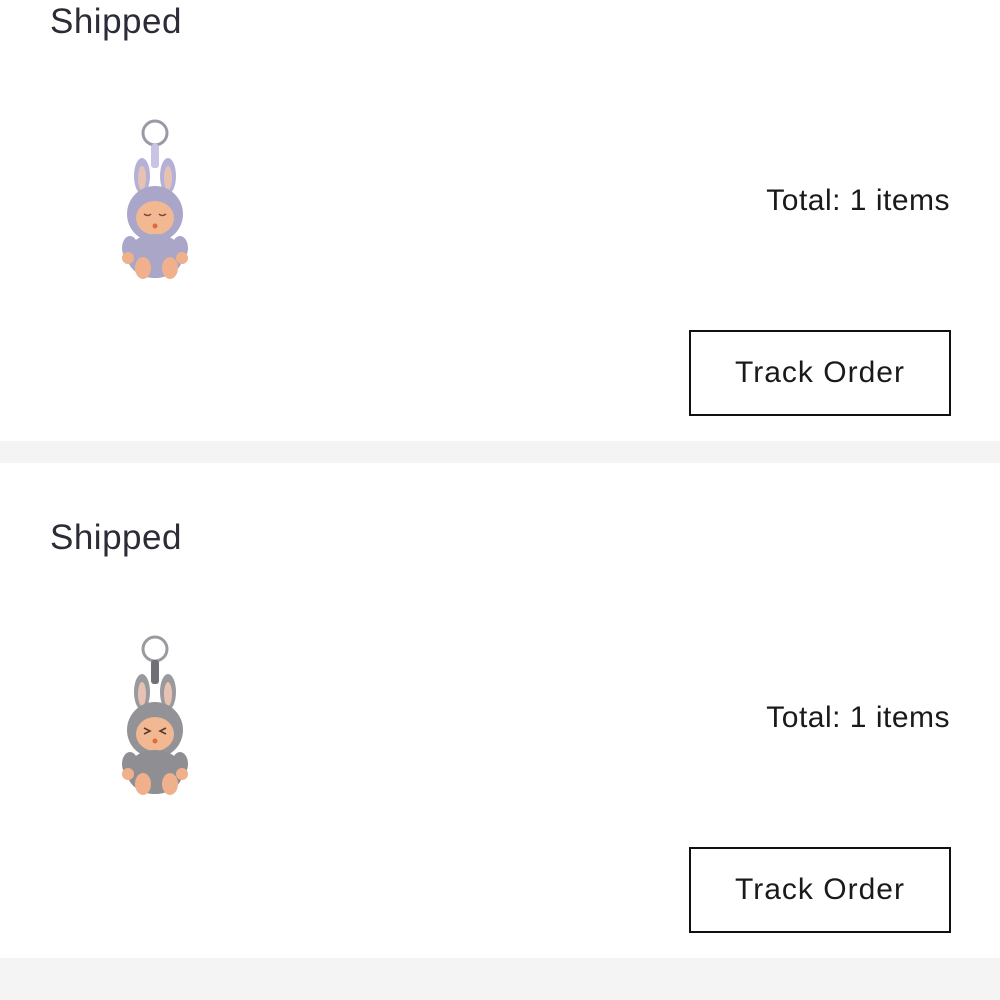 The image size is (1000, 1000). What do you see at coordinates (155, 199) in the screenshot?
I see `labubu-keychain-purple-icon` at bounding box center [155, 199].